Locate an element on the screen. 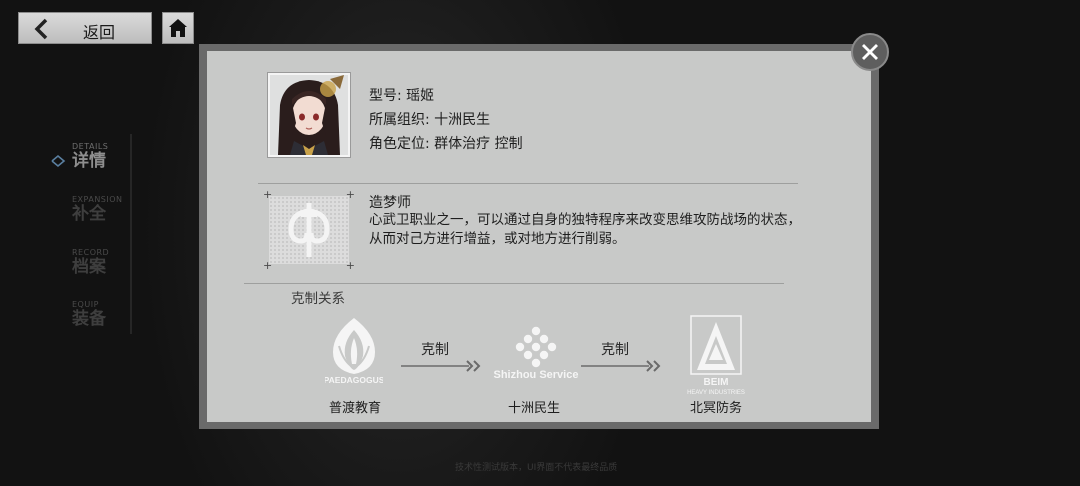 The image size is (1080, 486). class-name: 造梦师 is located at coordinates (390, 203).